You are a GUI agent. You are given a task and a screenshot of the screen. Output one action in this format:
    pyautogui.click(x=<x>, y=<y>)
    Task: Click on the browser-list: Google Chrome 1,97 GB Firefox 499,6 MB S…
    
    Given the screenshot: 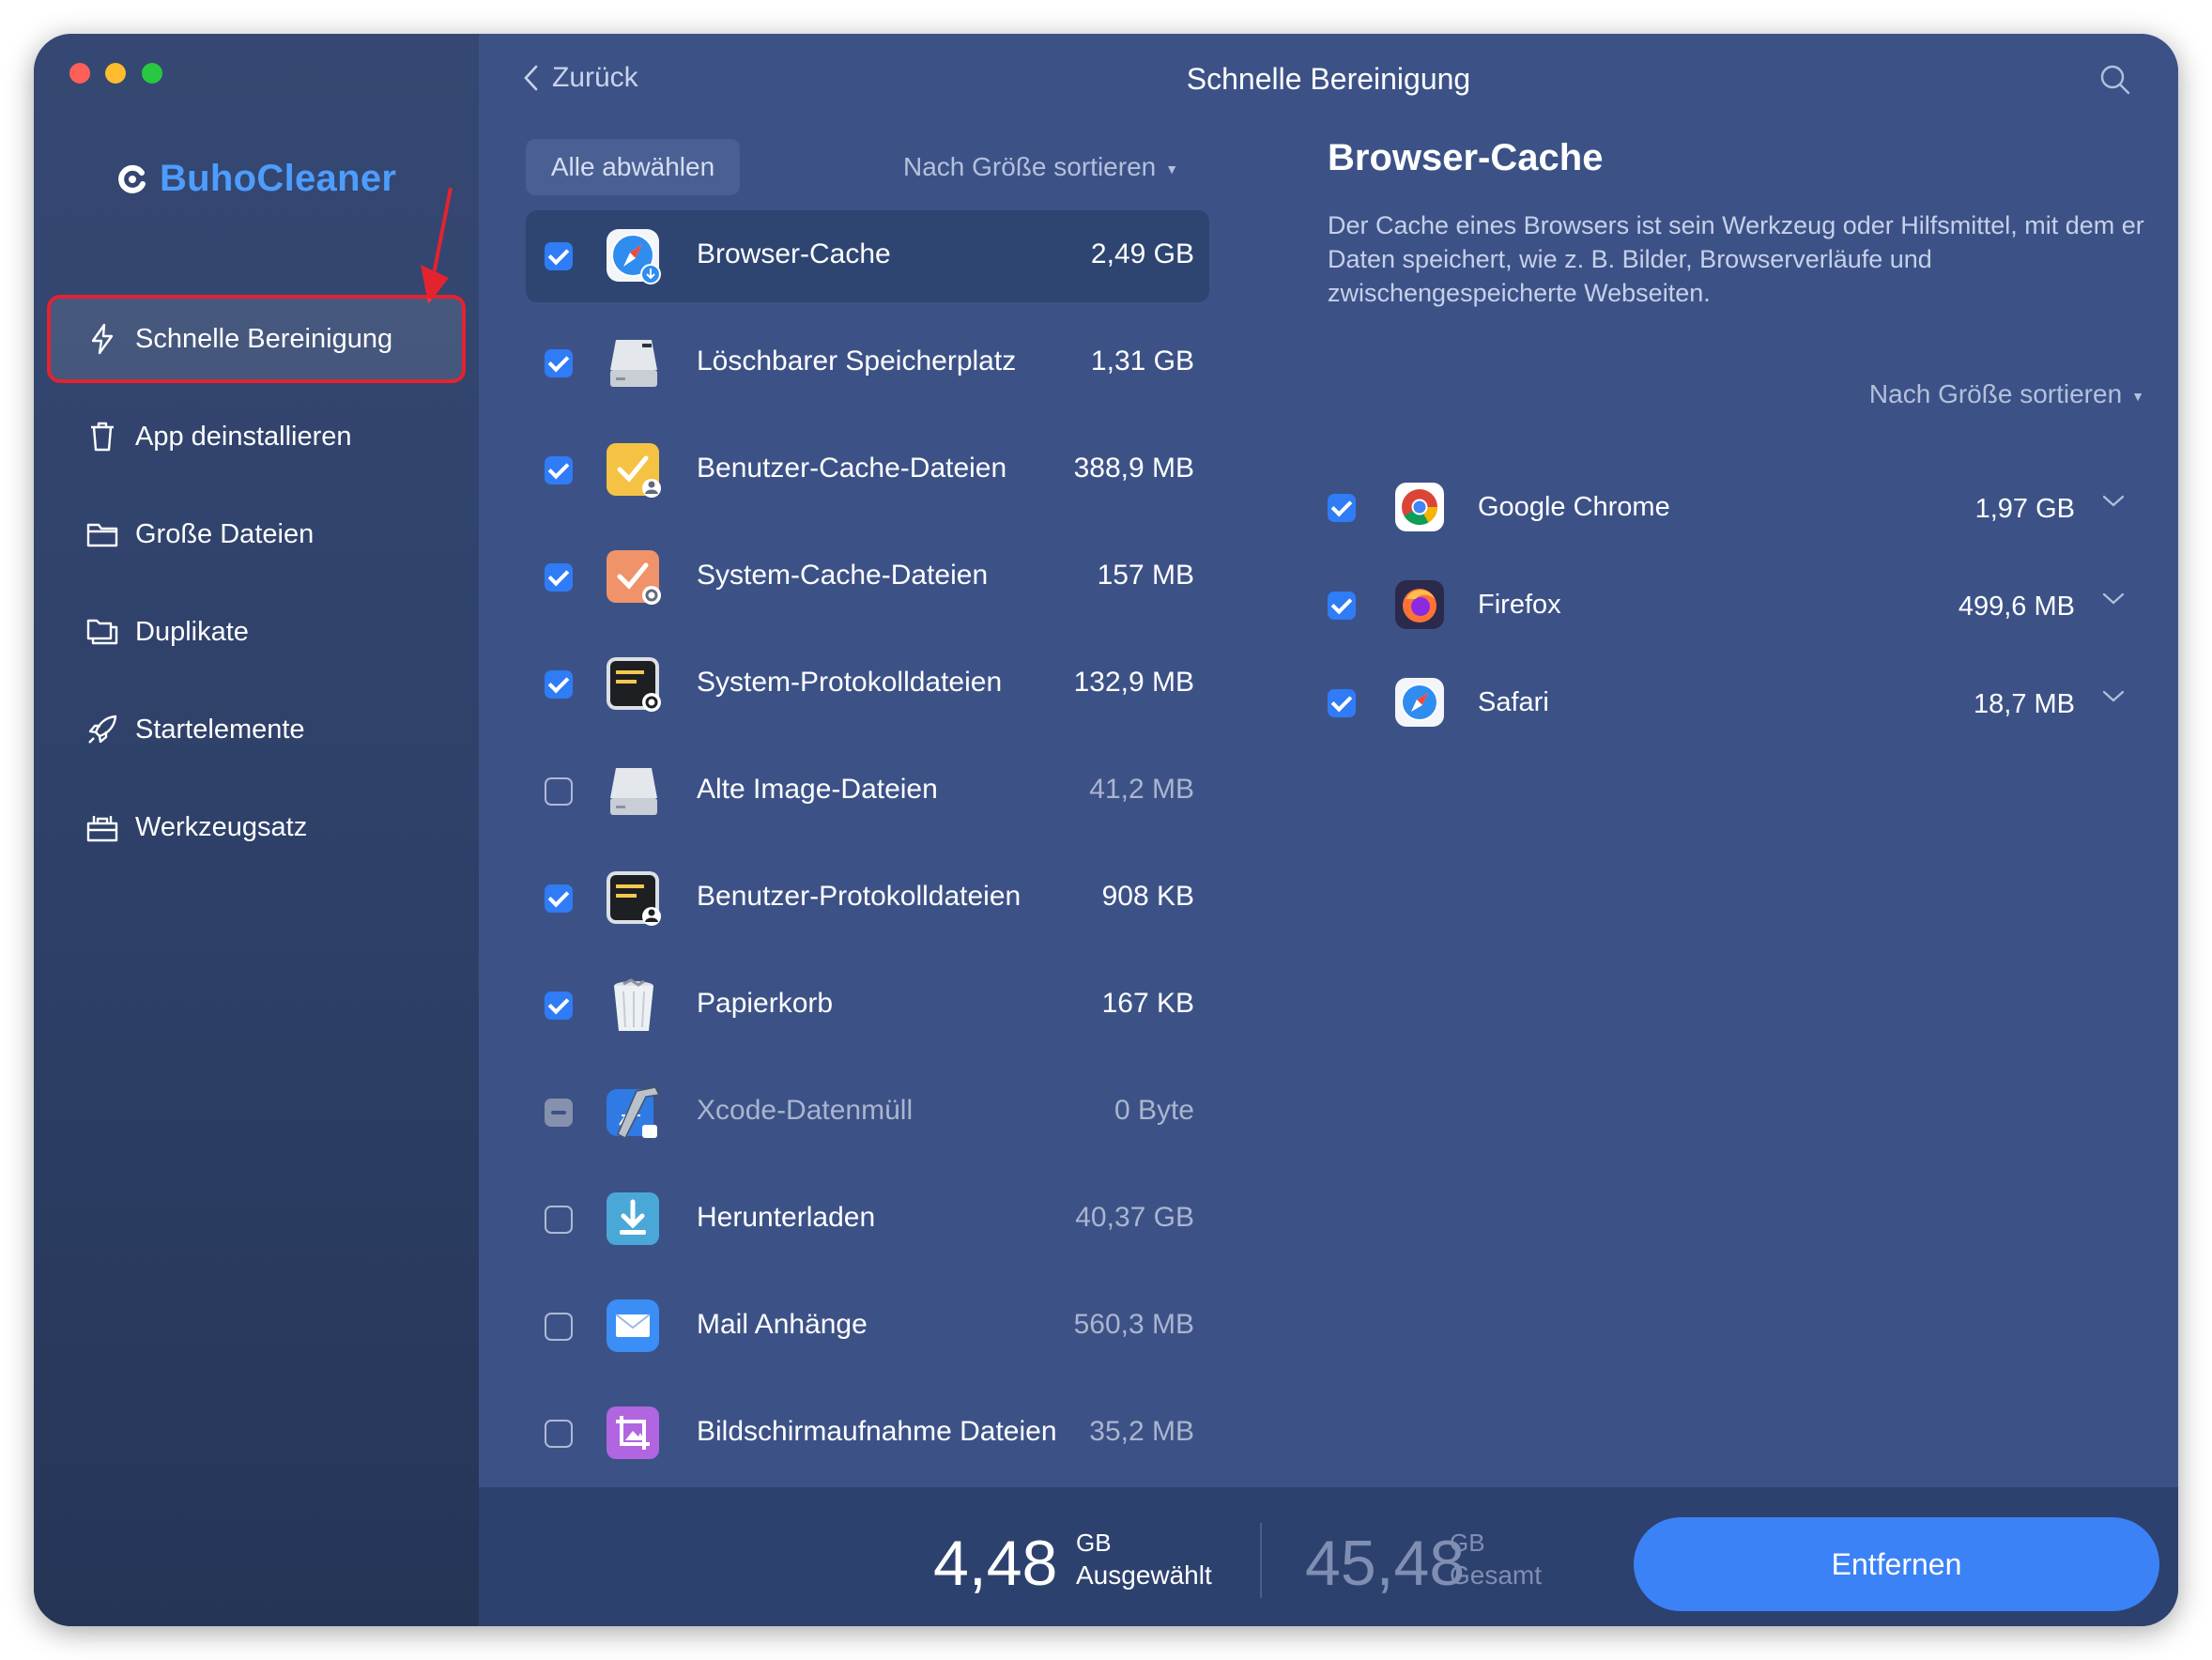 What is the action you would take?
    pyautogui.click(x=1731, y=604)
    